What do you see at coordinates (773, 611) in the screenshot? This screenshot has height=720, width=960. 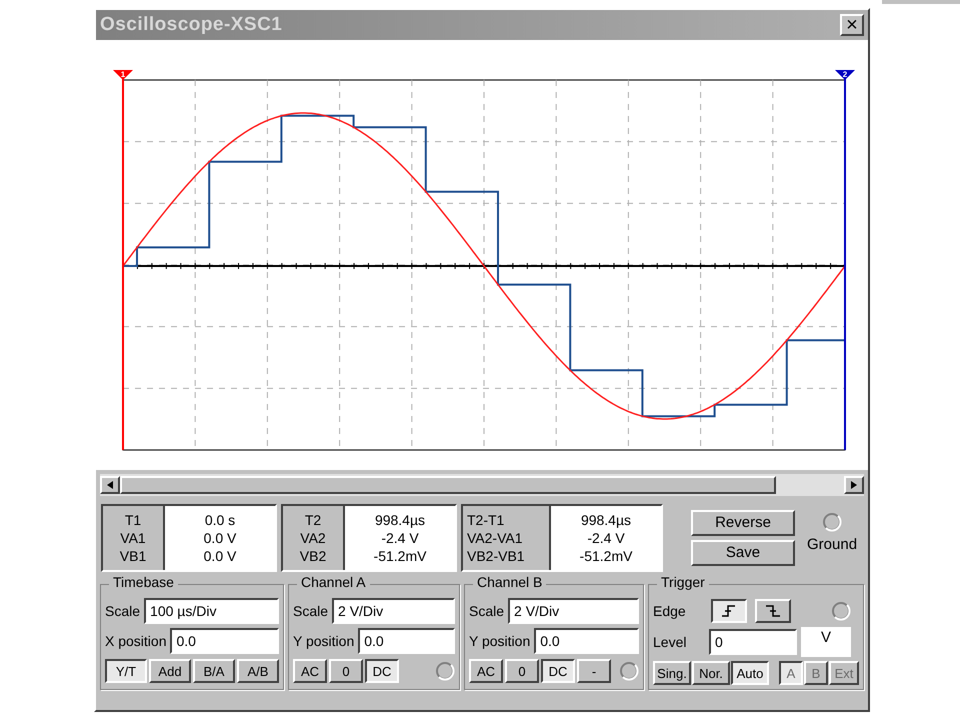 I see `falling-edge-icon` at bounding box center [773, 611].